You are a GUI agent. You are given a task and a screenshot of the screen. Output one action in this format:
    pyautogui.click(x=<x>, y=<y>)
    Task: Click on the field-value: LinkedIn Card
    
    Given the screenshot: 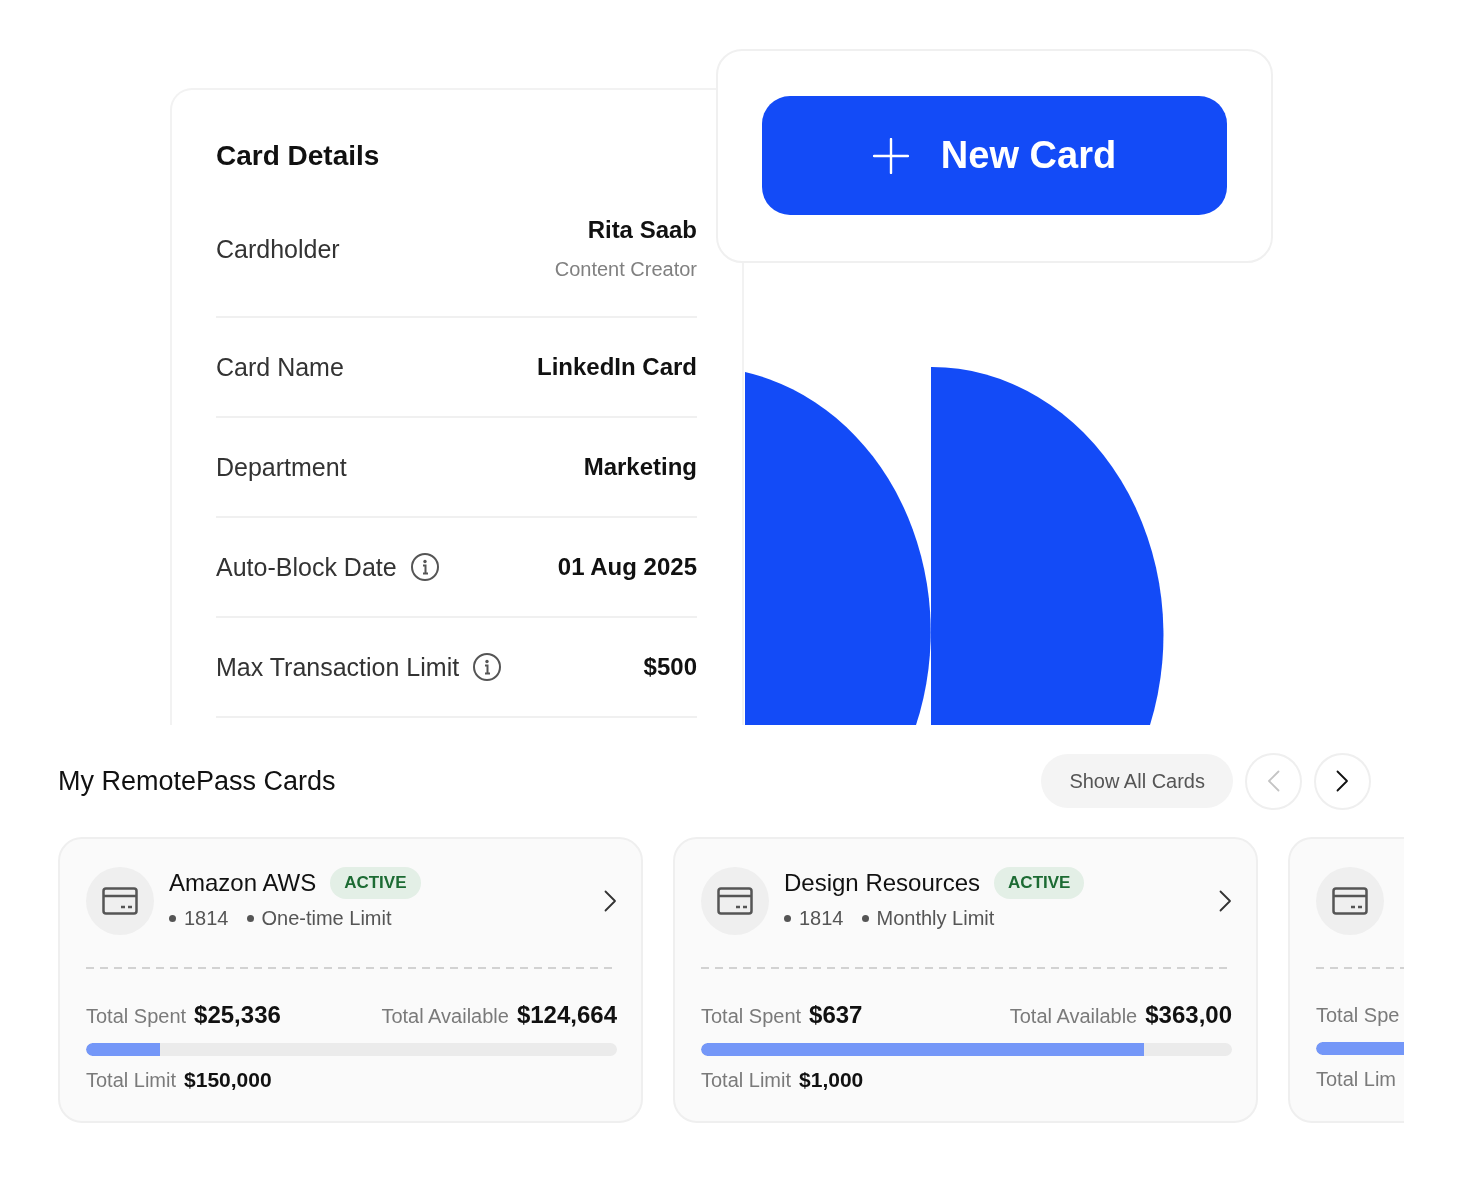 What is the action you would take?
    pyautogui.click(x=616, y=367)
    